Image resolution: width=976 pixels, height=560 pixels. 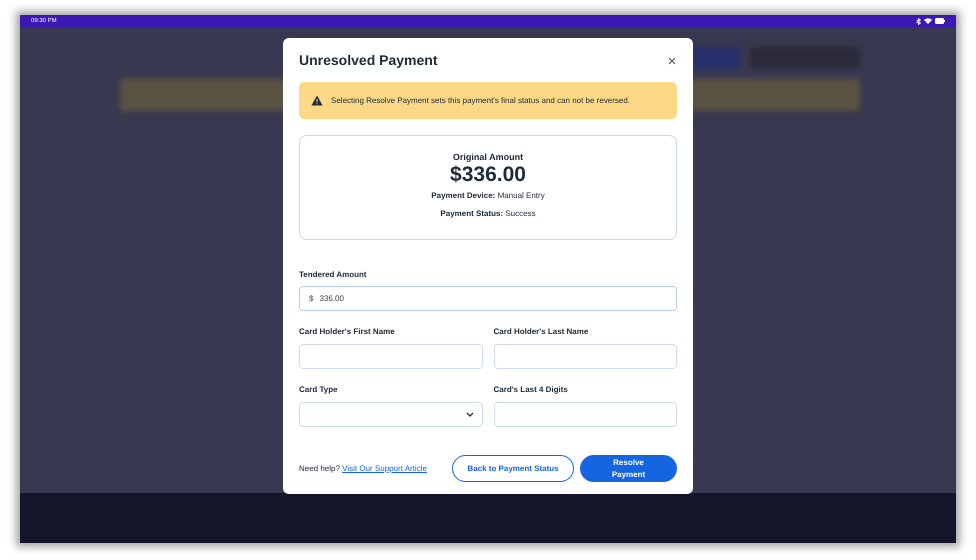 What do you see at coordinates (319, 390) in the screenshot?
I see `field-label: Card Type` at bounding box center [319, 390].